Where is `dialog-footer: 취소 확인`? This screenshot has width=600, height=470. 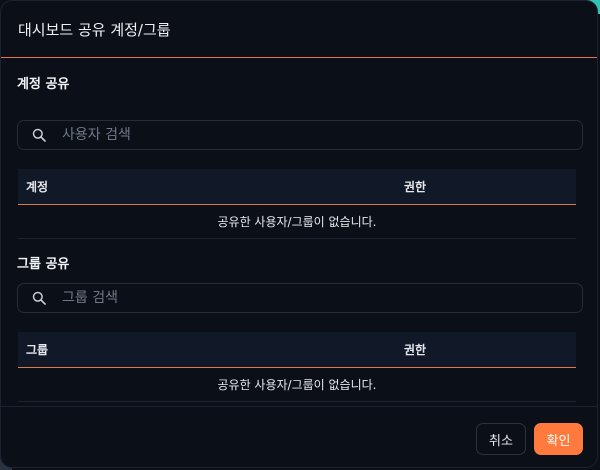
dialog-footer: 취소 확인 is located at coordinates (299, 436).